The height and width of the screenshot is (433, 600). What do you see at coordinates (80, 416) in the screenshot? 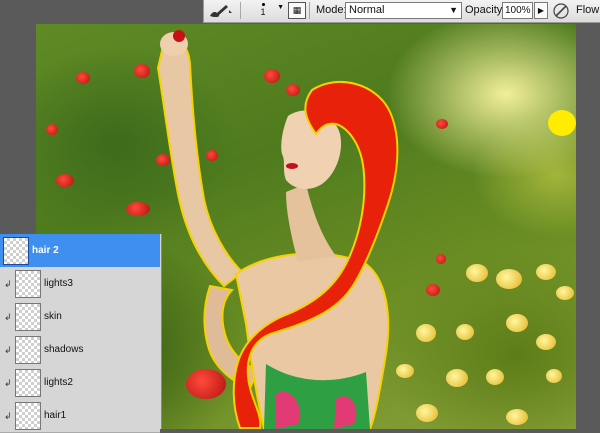
I see `layer-row-hair1: ↲ hair1` at bounding box center [80, 416].